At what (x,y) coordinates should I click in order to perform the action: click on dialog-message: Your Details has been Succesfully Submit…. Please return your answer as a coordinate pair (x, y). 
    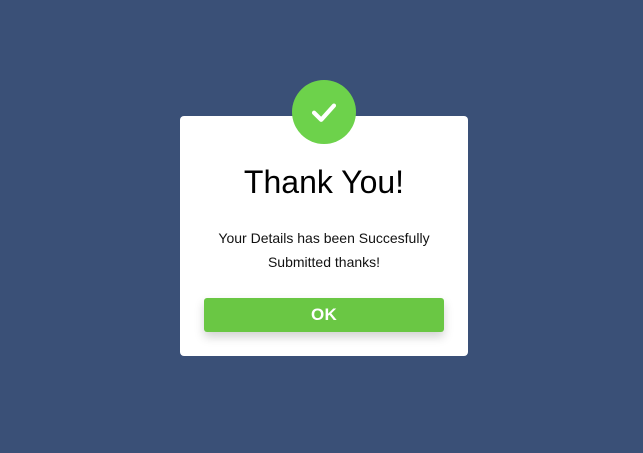
    Looking at the image, I should click on (324, 250).